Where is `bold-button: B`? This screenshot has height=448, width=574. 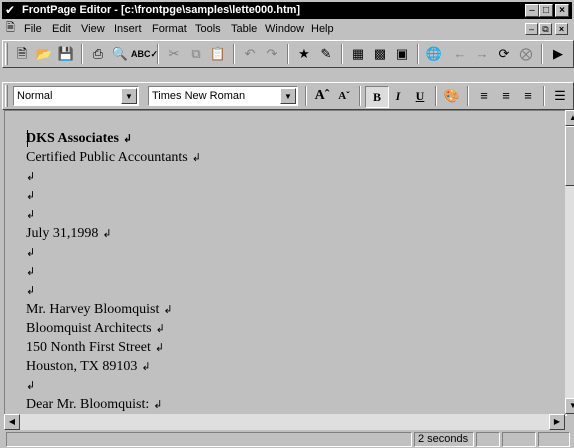
bold-button: B is located at coordinates (377, 97).